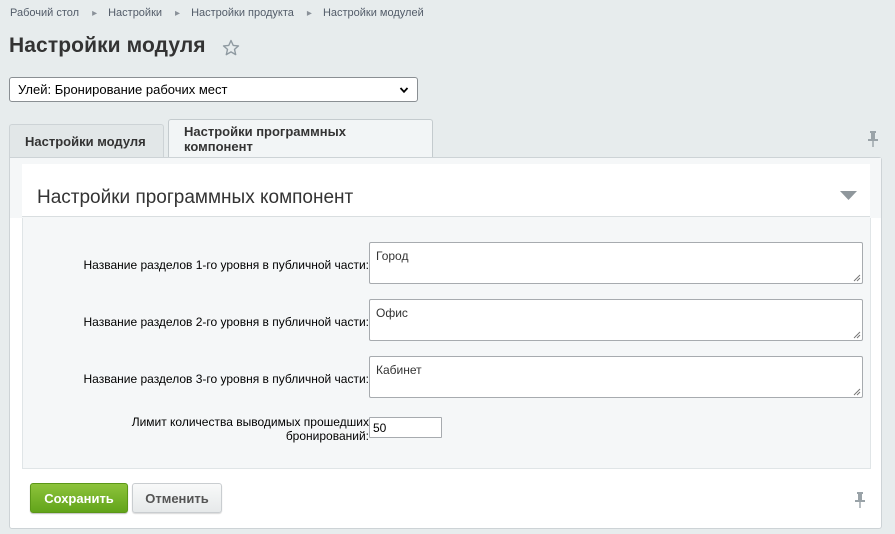  What do you see at coordinates (44, 13) in the screenshot?
I see `breadcrumb-item-desktop: Рабочий стол` at bounding box center [44, 13].